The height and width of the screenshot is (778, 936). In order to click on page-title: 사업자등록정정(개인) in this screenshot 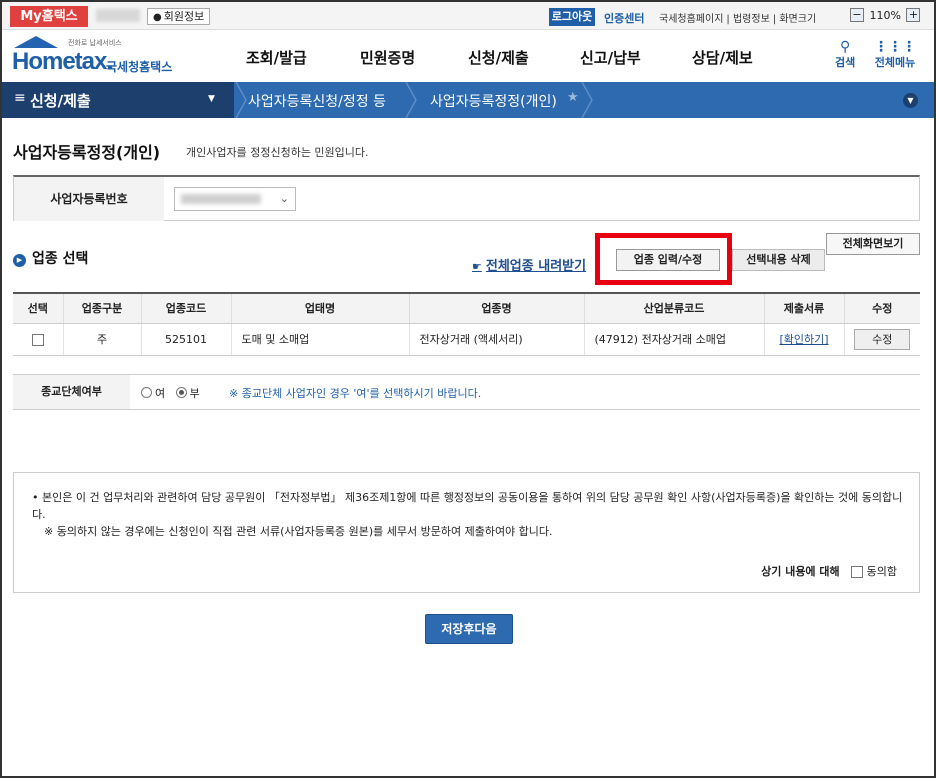, I will do `click(87, 152)`.